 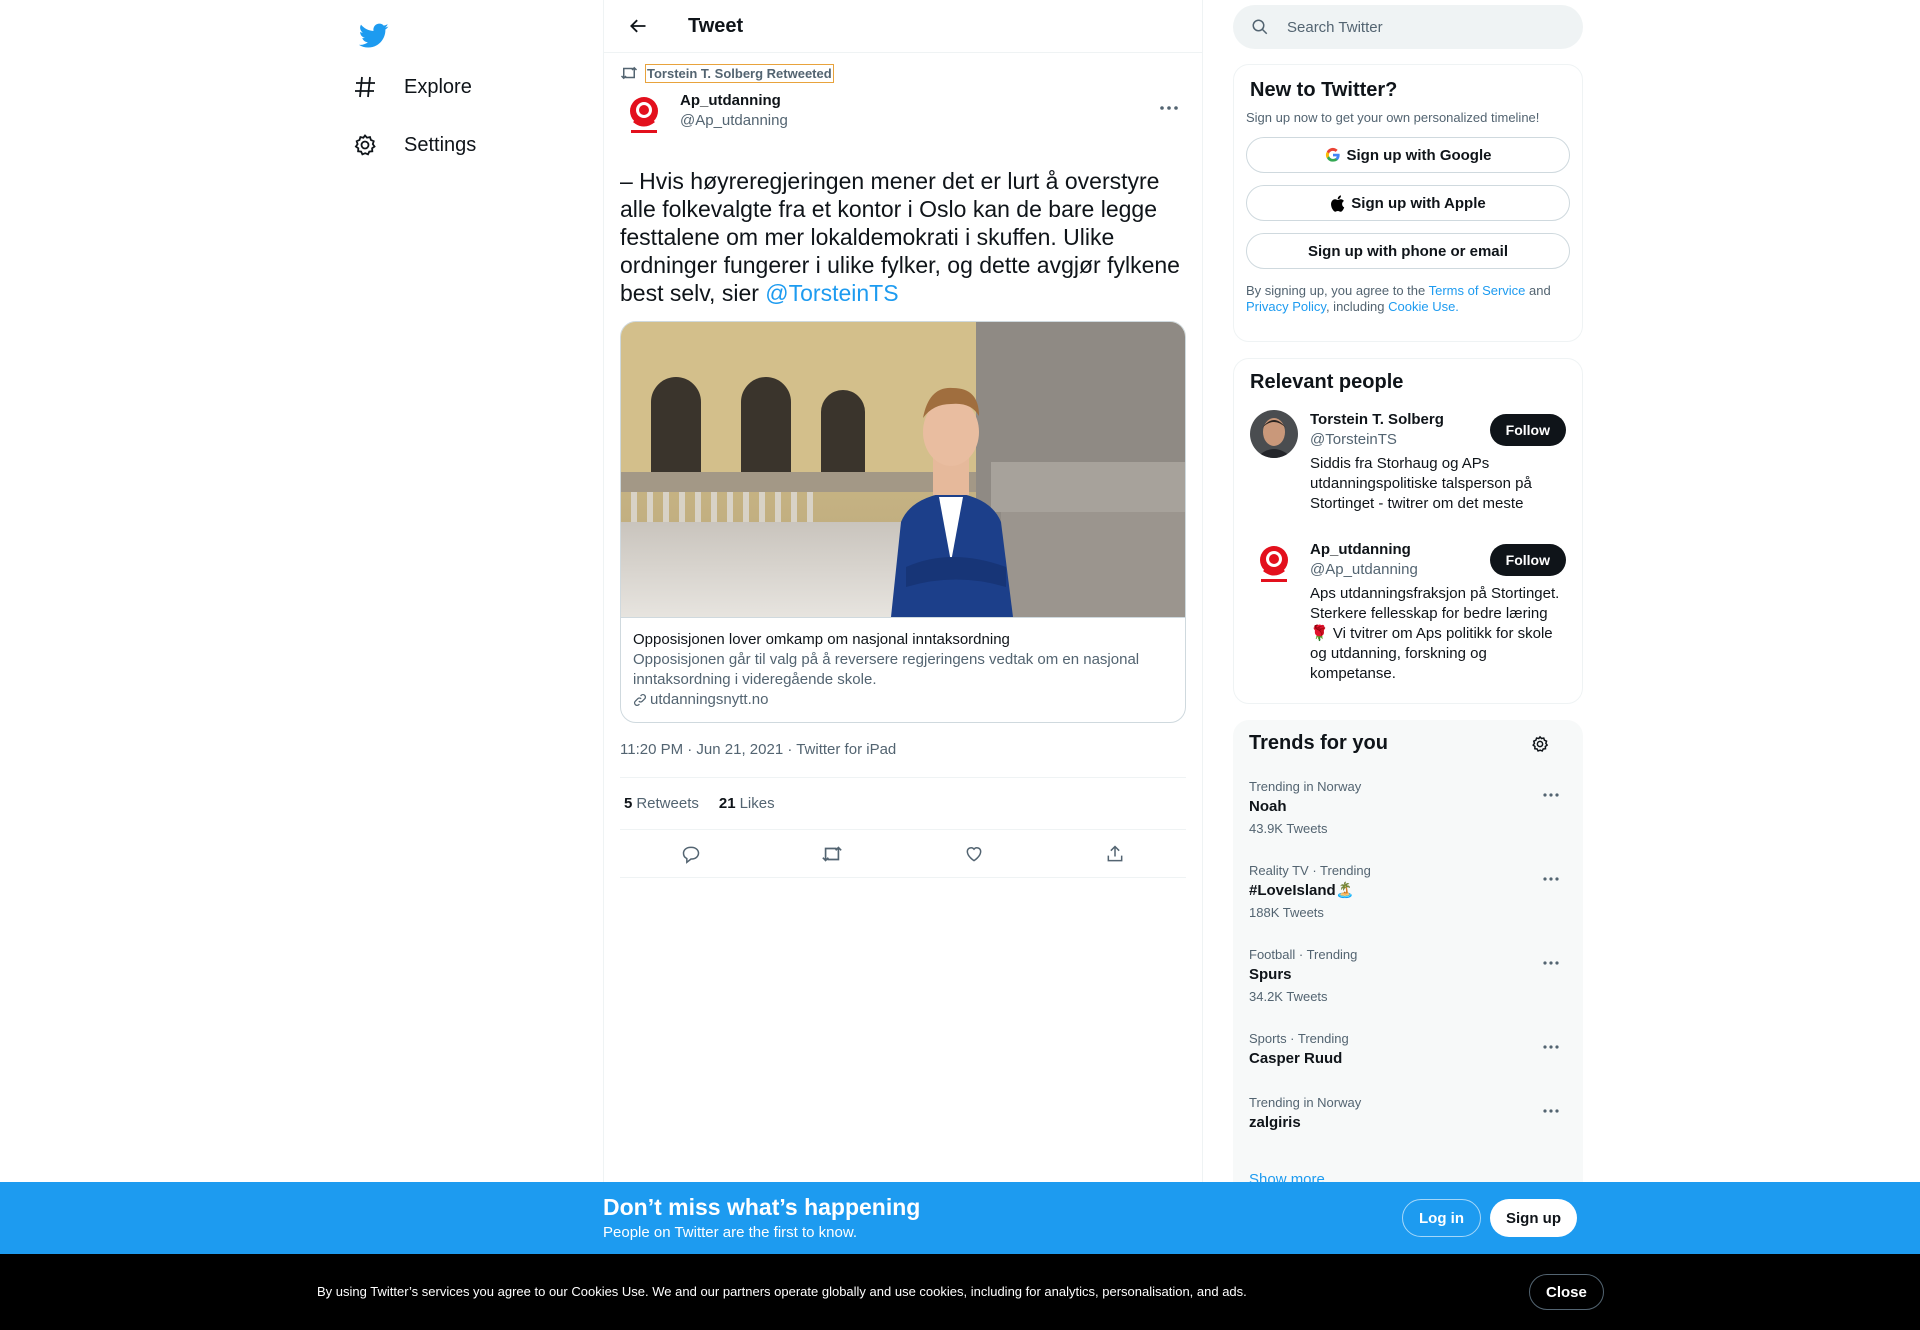 I want to click on search-bar, so click(x=1408, y=27).